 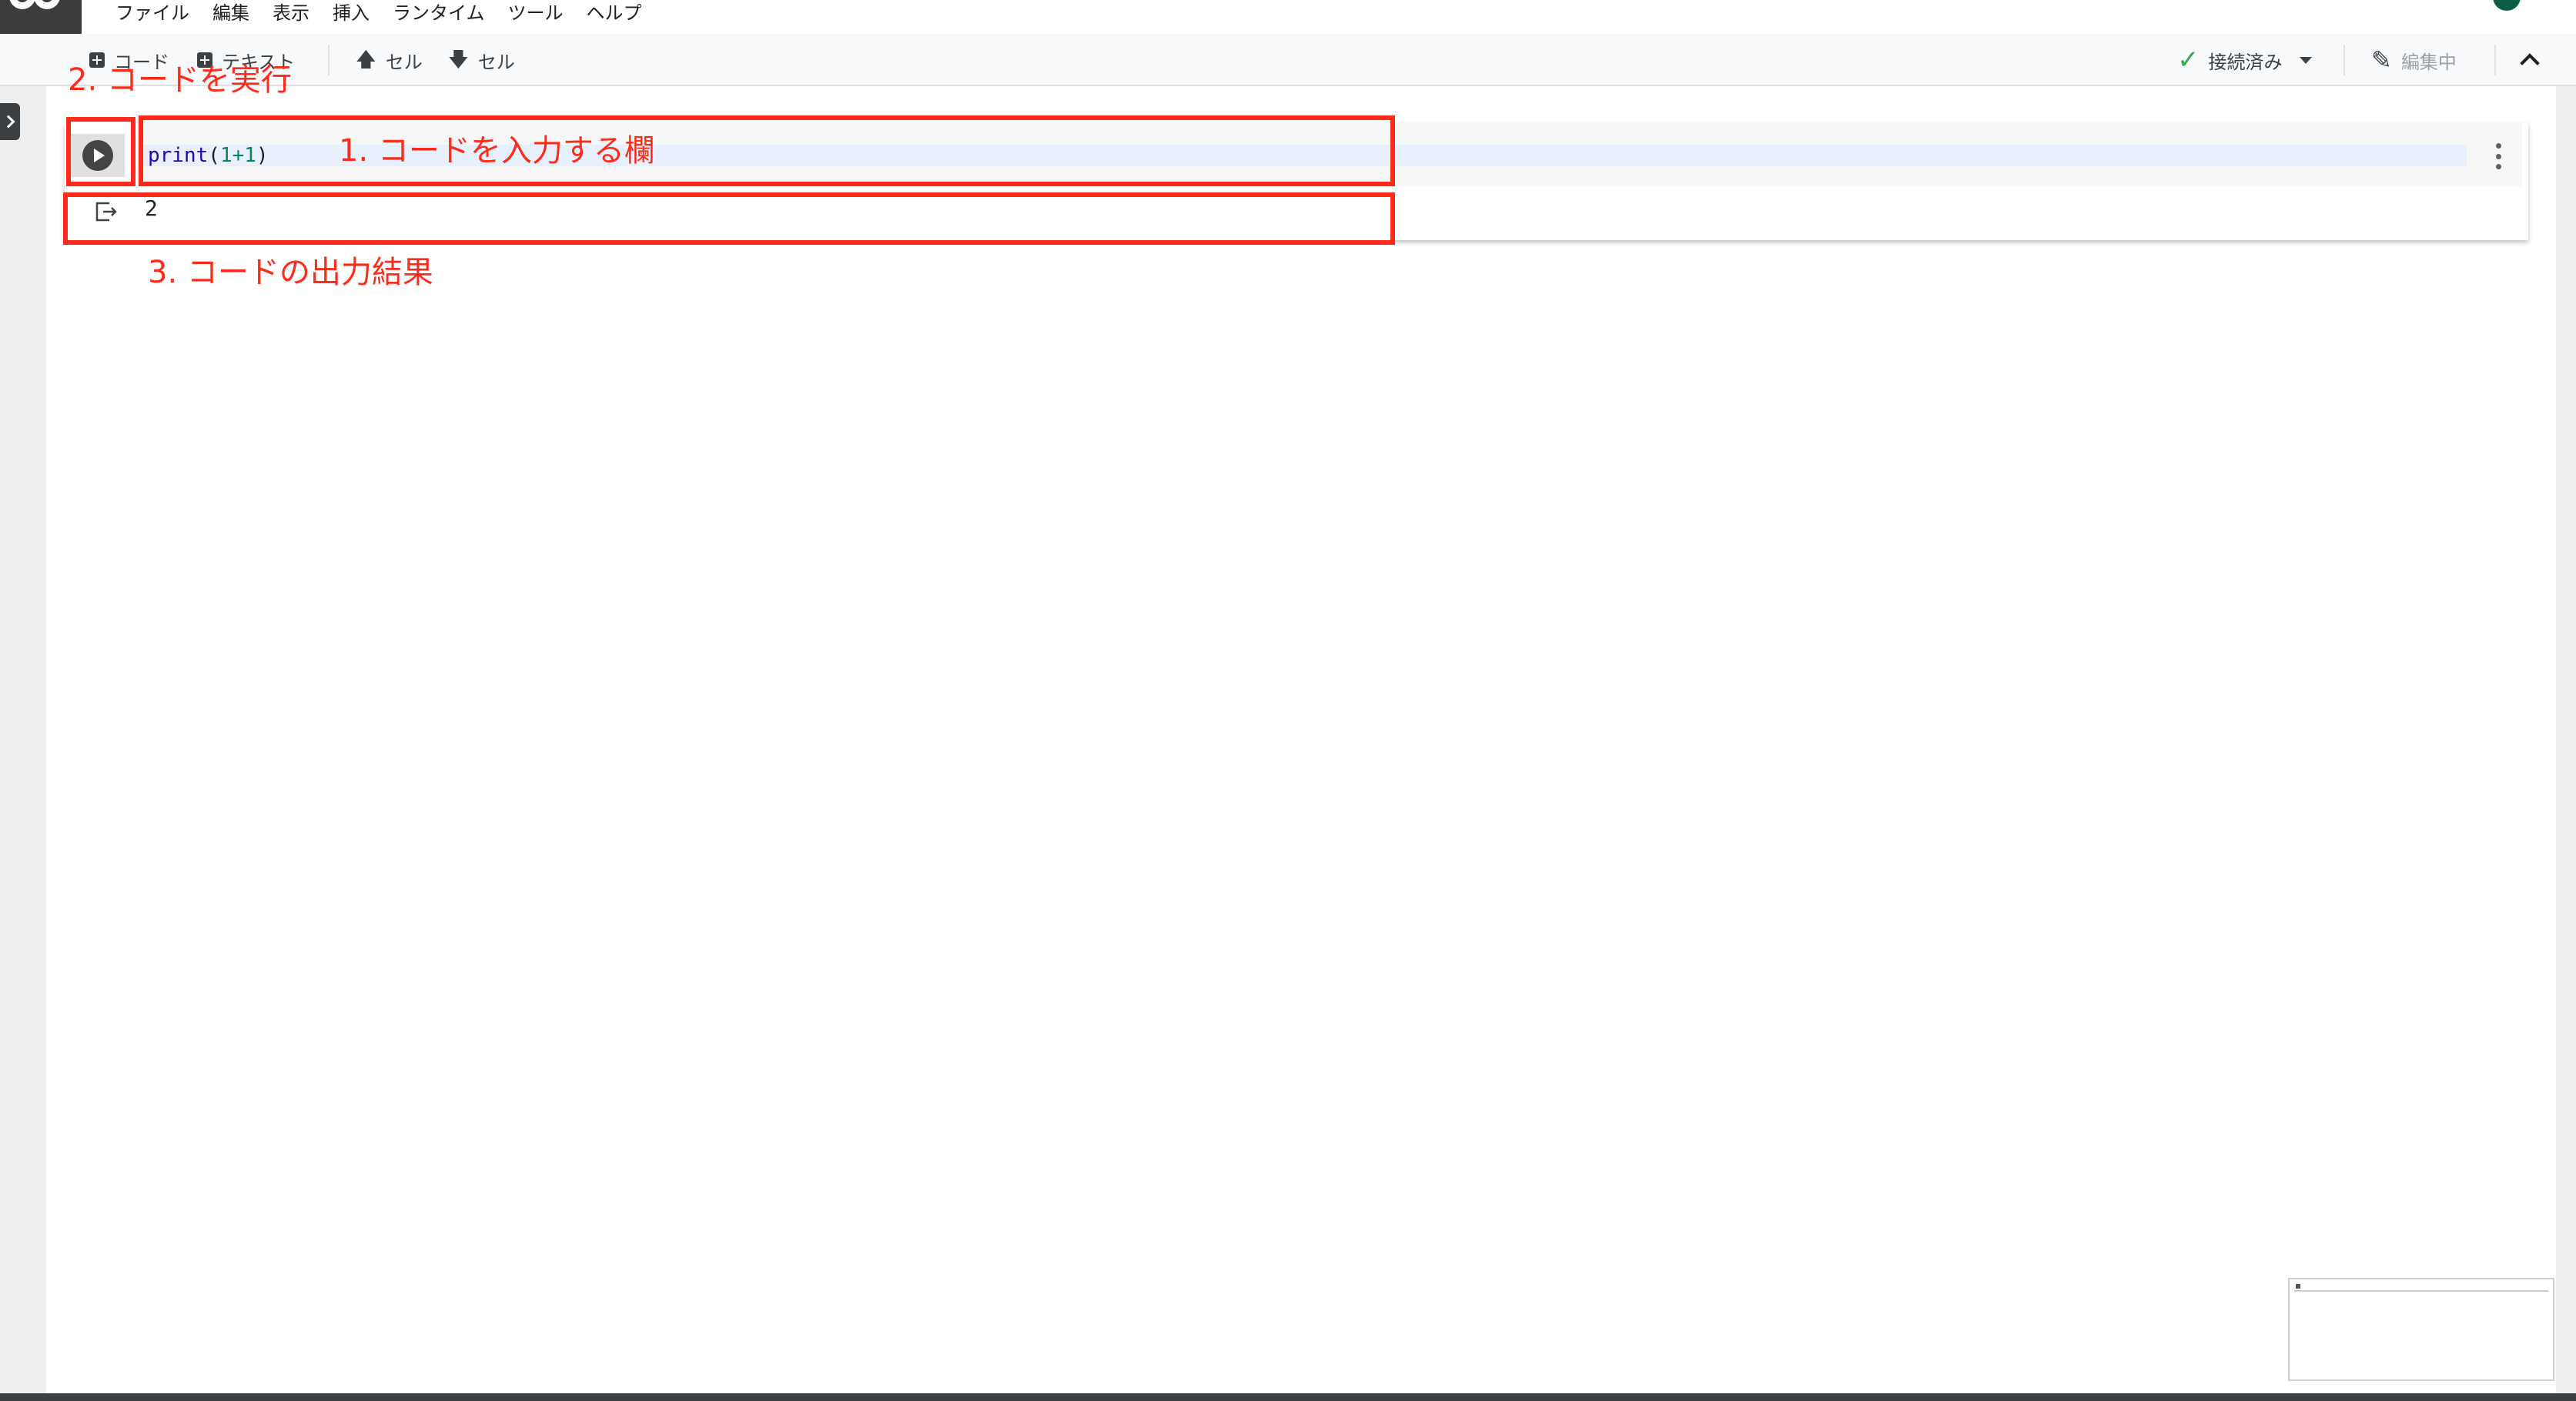 I want to click on left-gutter, so click(x=23, y=743).